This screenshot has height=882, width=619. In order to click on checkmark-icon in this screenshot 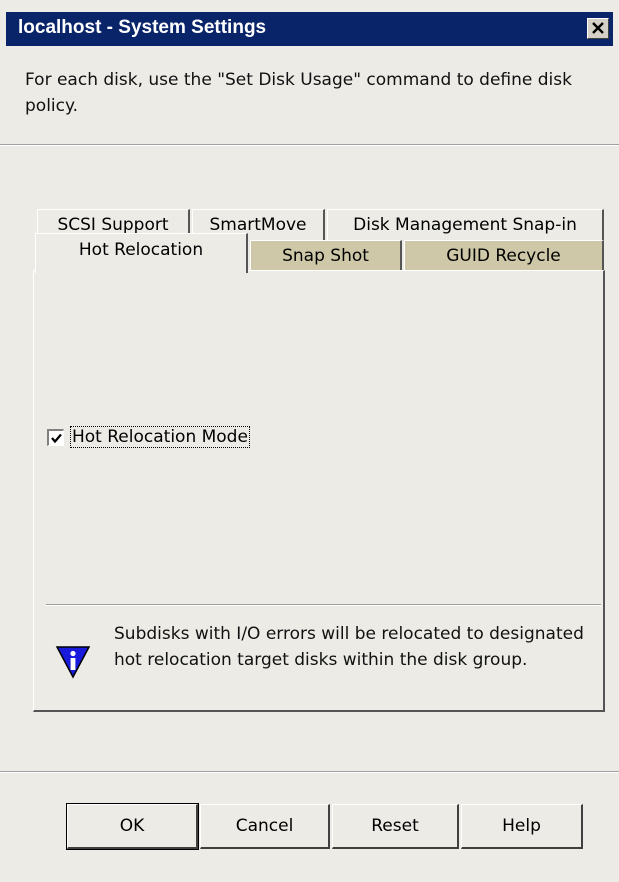, I will do `click(56, 438)`.